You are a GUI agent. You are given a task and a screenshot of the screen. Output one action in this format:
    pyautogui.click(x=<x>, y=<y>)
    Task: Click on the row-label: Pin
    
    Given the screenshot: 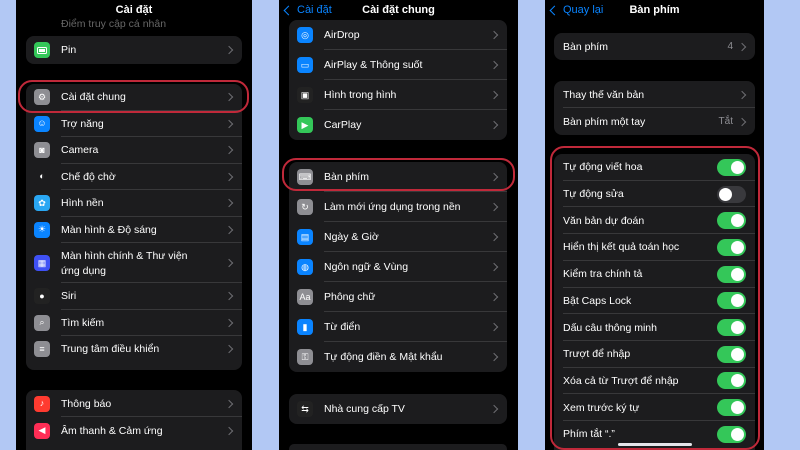 What is the action you would take?
    pyautogui.click(x=69, y=50)
    